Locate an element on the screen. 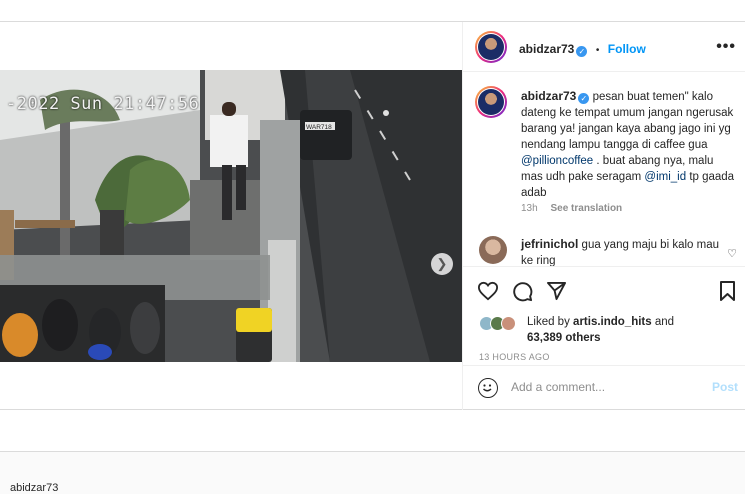 The height and width of the screenshot is (494, 745). post-header: abidzar73 ✓ • Follow ••• is located at coordinates (604, 47).